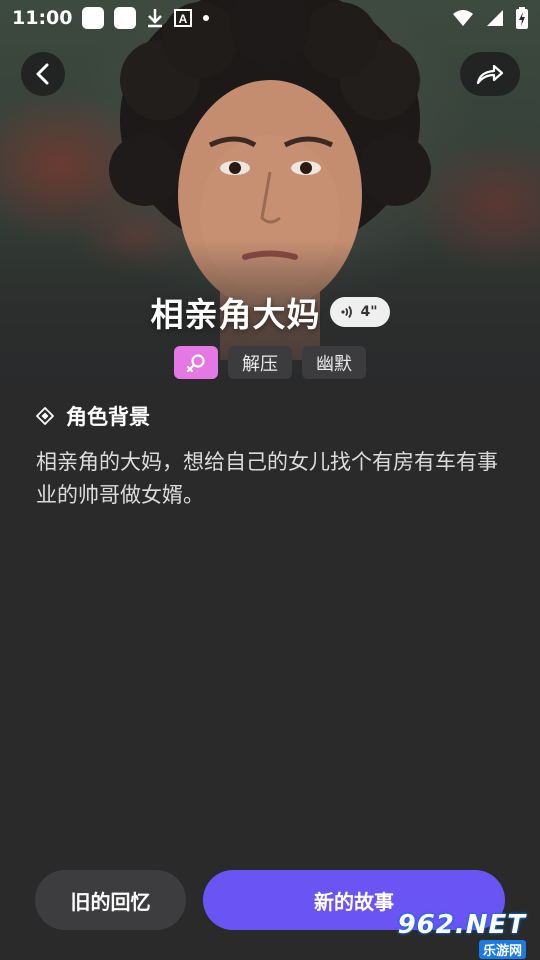  I want to click on diamond-icon, so click(45, 416).